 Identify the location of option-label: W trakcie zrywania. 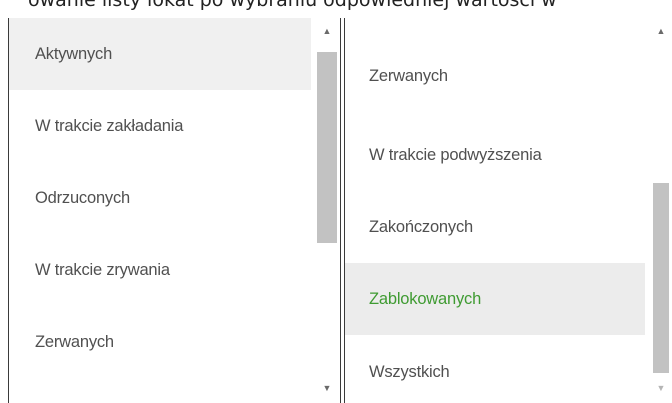
(102, 269).